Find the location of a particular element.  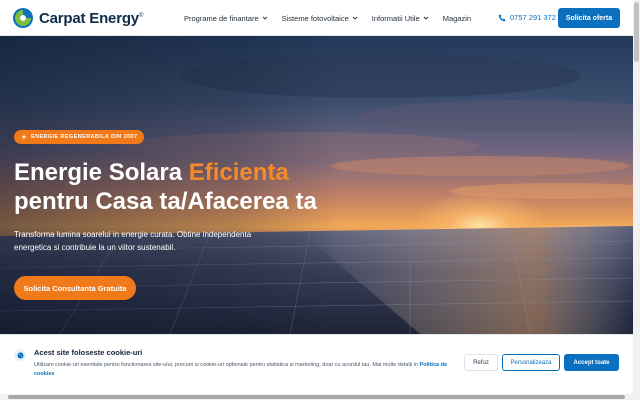

nav-label: Programe de finantare is located at coordinates (221, 18).